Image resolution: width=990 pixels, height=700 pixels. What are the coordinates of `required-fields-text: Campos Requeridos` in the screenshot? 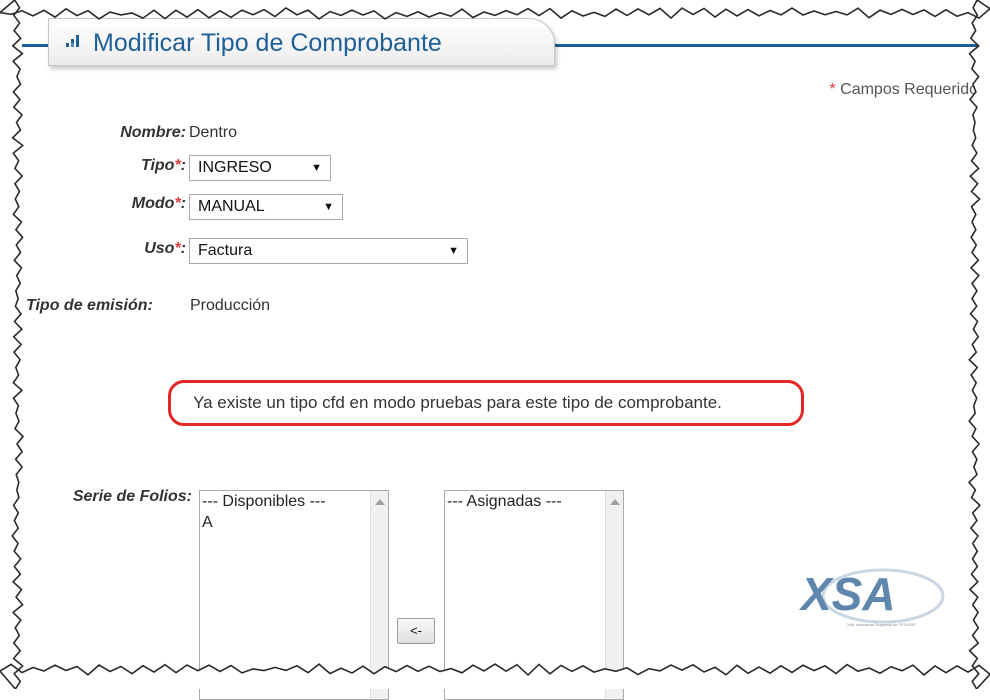 It's located at (913, 89).